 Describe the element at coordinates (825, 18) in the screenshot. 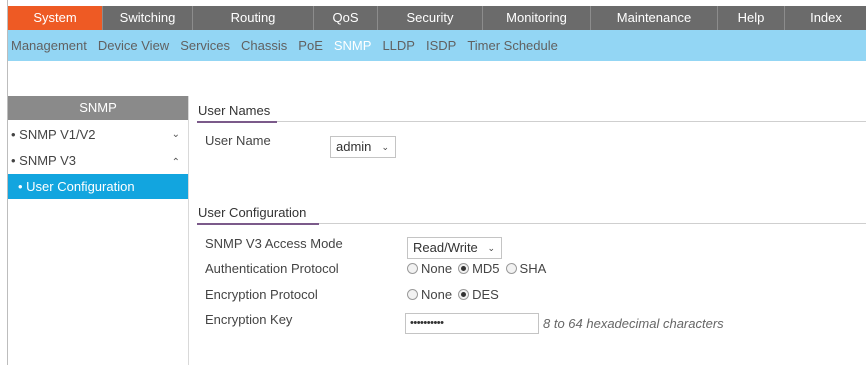

I see `tab-index: Index` at that location.